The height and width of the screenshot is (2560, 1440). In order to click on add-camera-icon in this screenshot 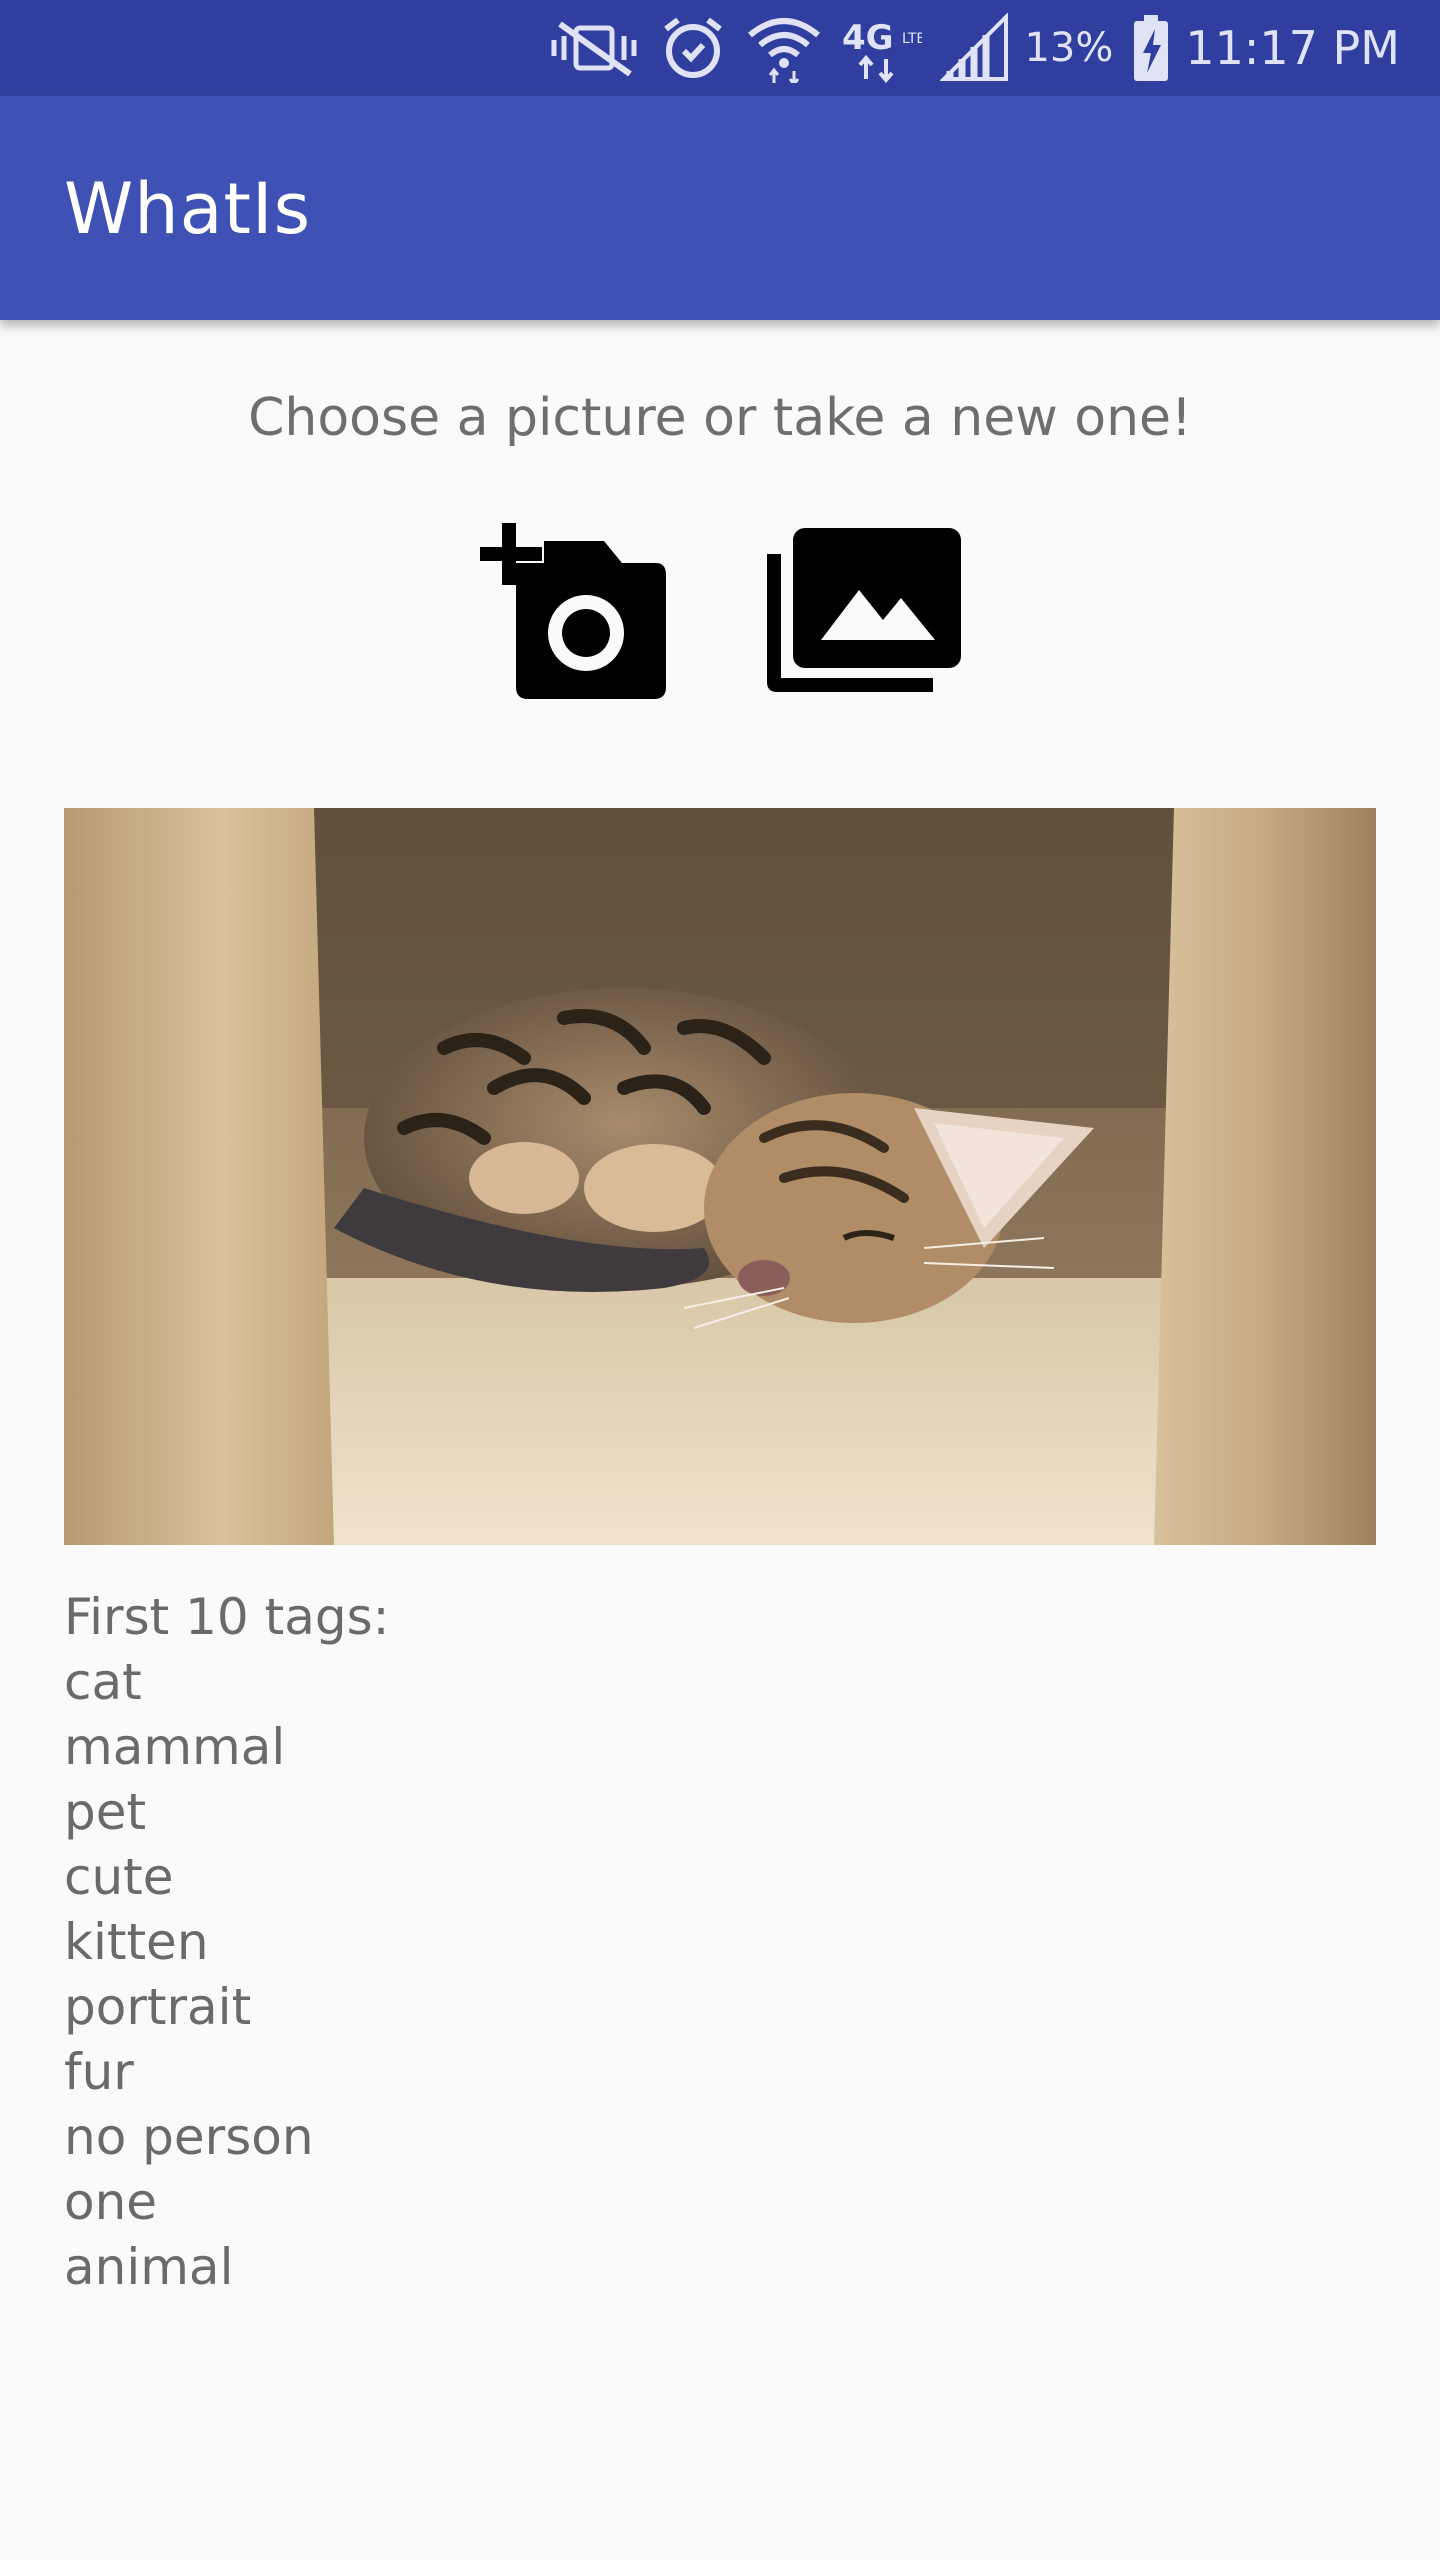, I will do `click(575, 615)`.